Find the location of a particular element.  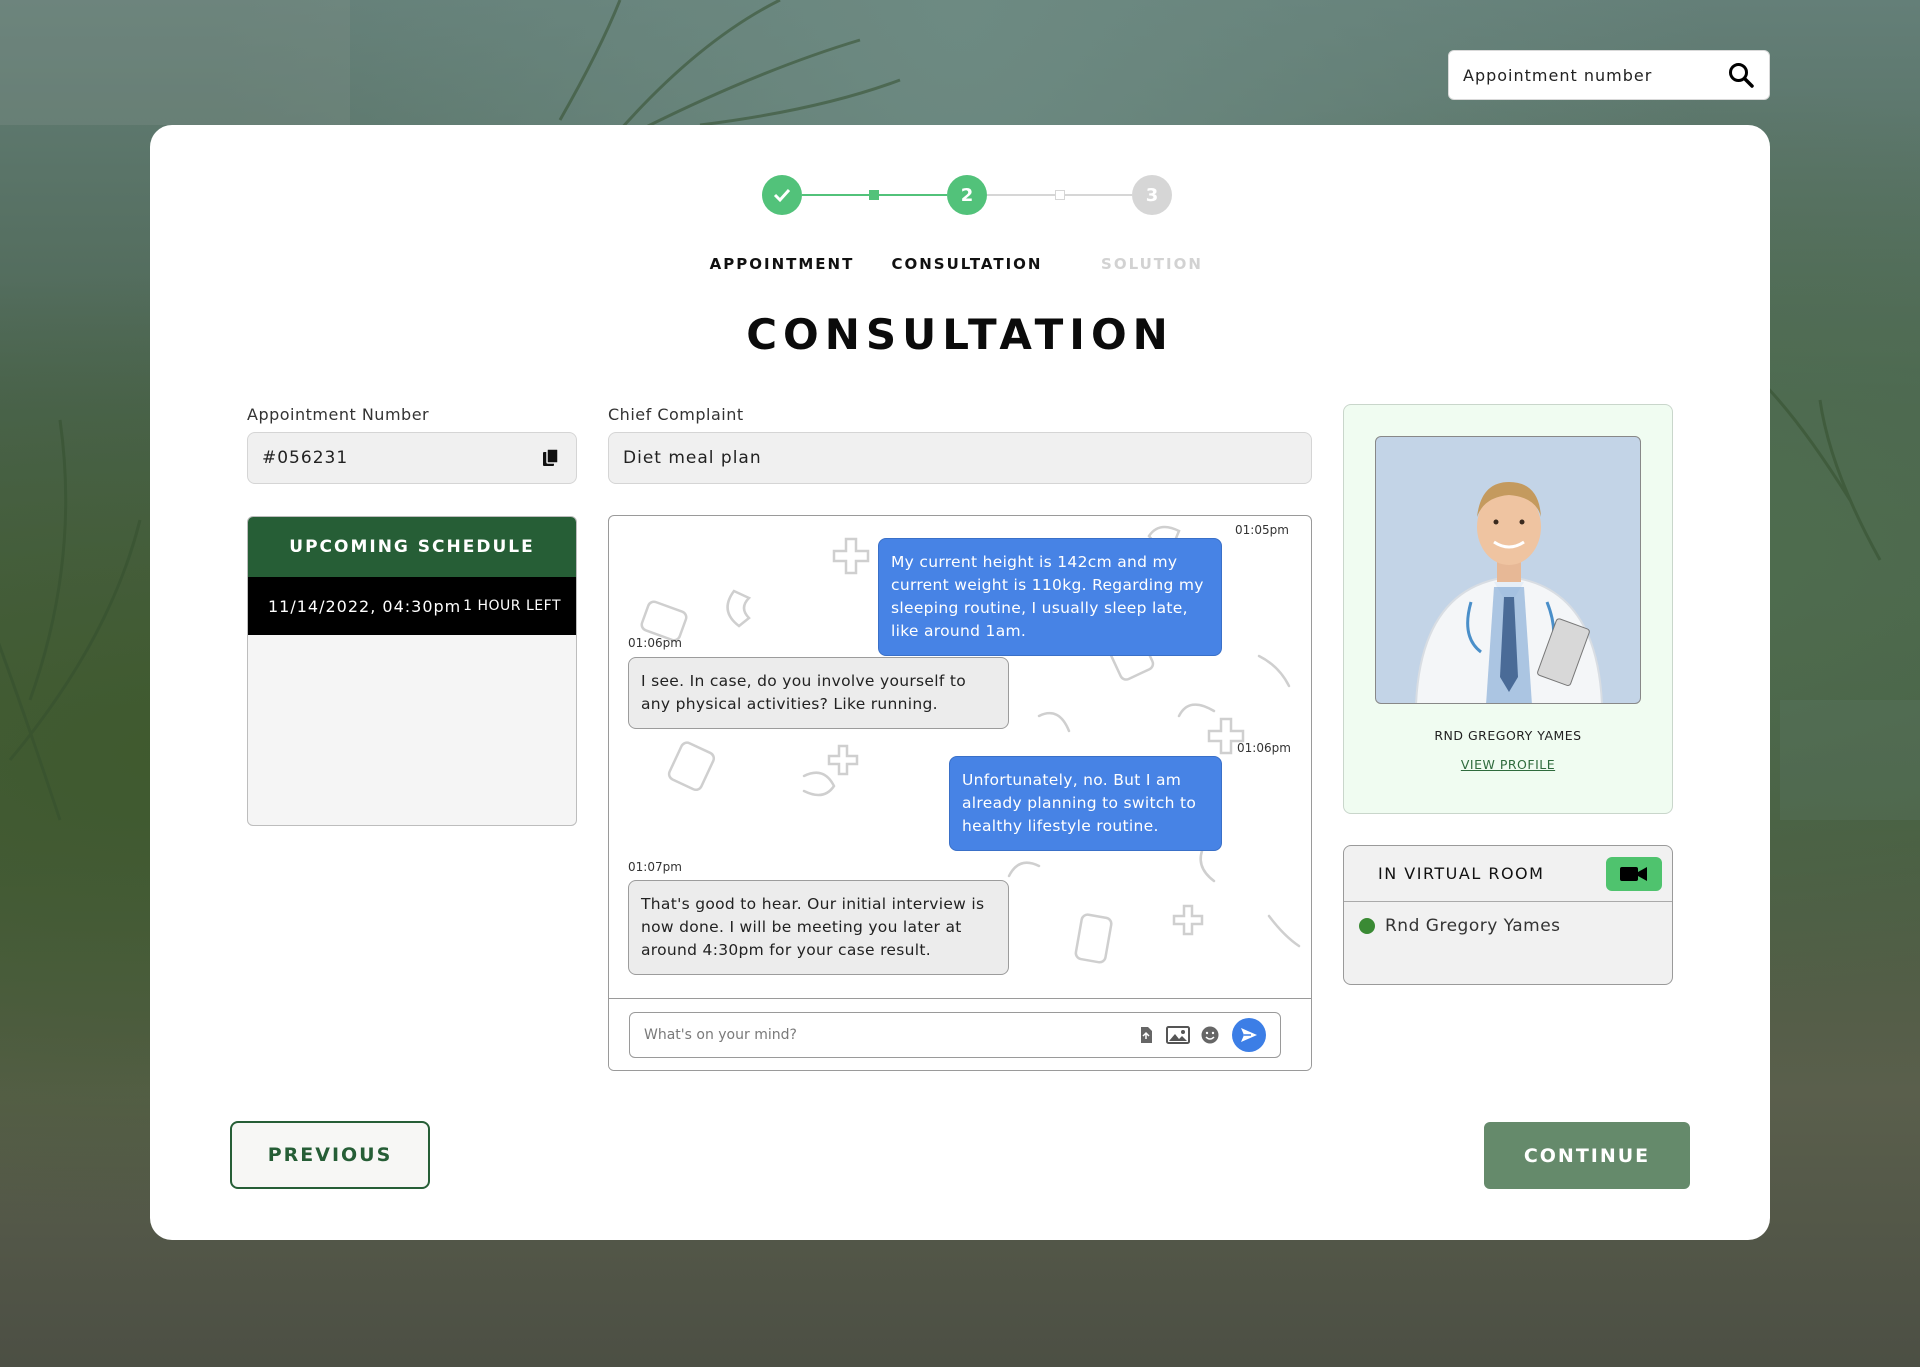

step-appointment-check-icon is located at coordinates (782, 195).